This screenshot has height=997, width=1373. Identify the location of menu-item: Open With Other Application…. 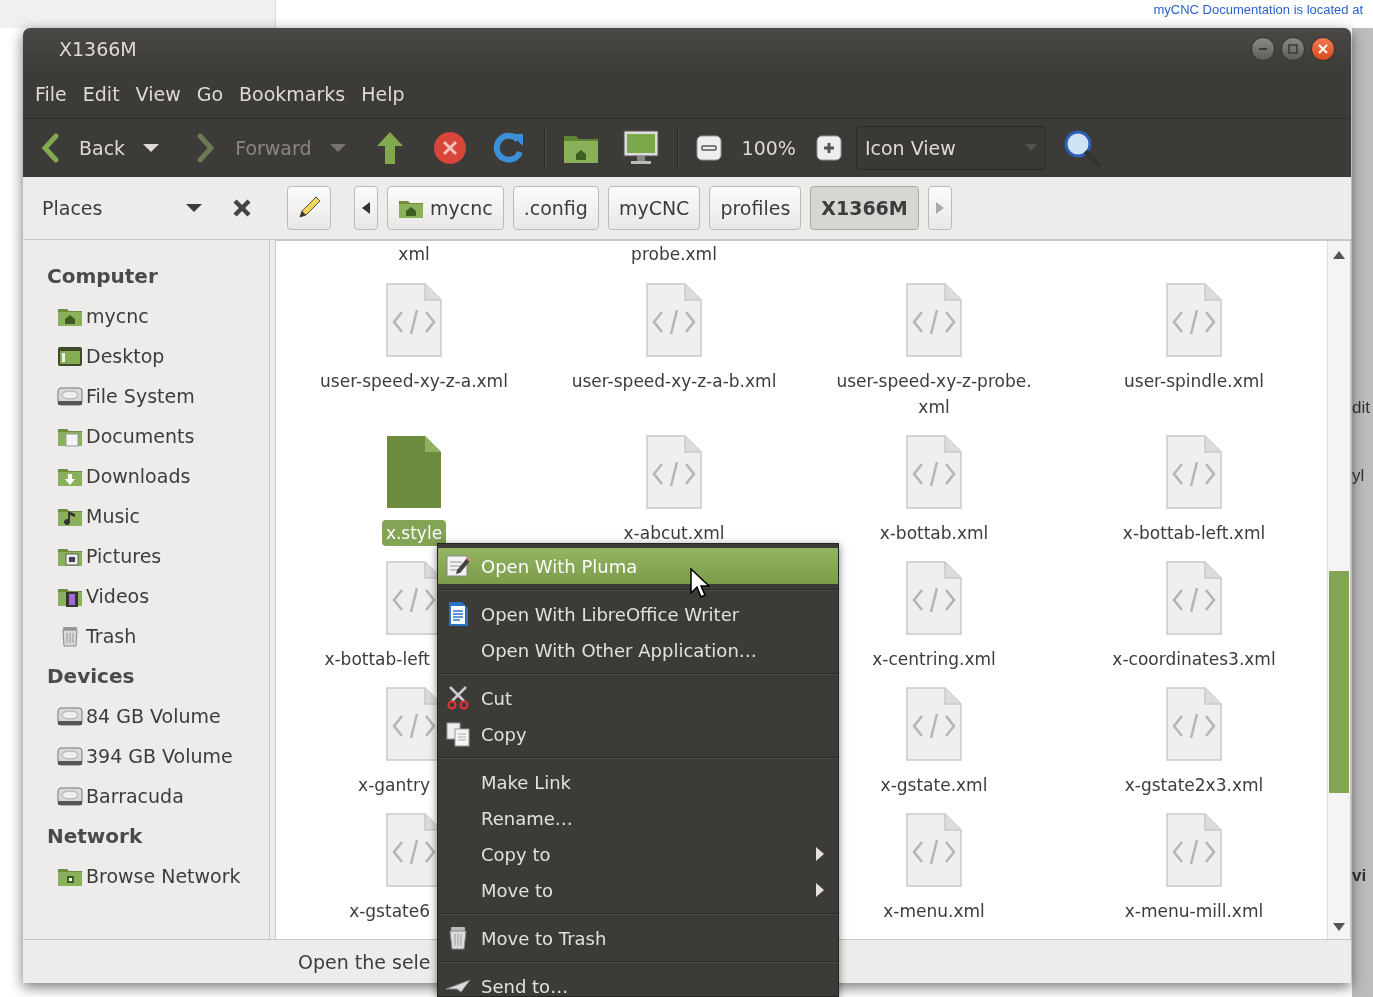
(638, 650).